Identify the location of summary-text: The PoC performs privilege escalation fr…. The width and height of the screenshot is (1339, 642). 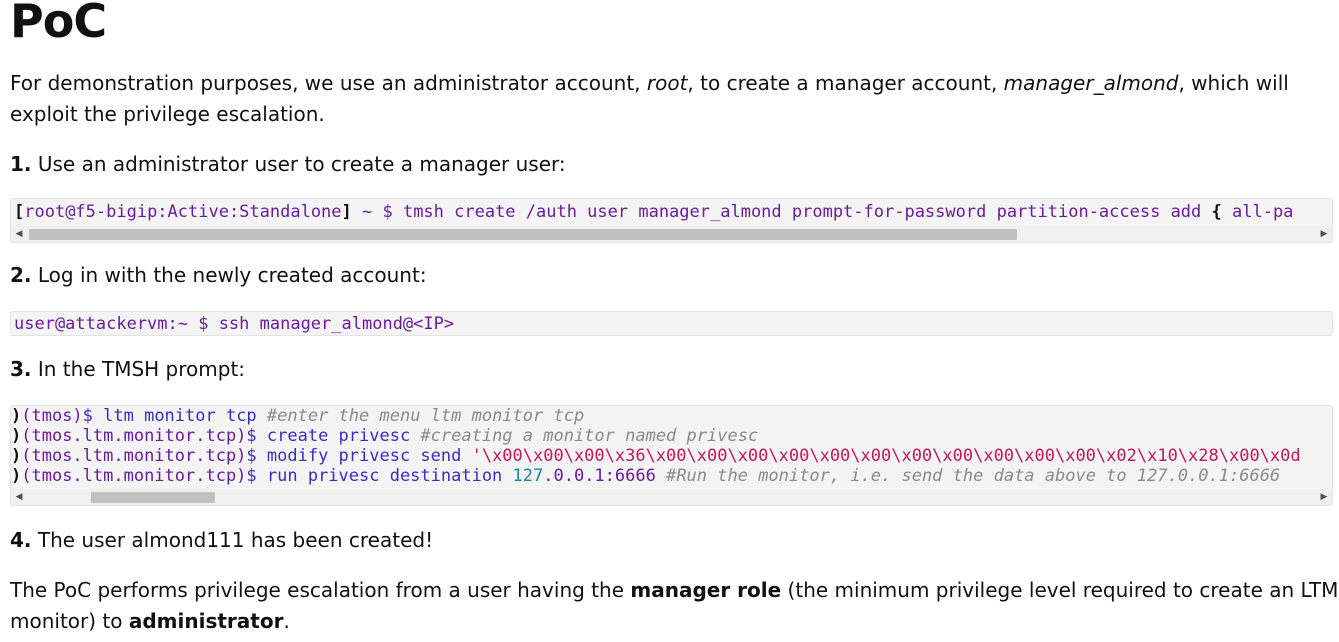
(320, 590).